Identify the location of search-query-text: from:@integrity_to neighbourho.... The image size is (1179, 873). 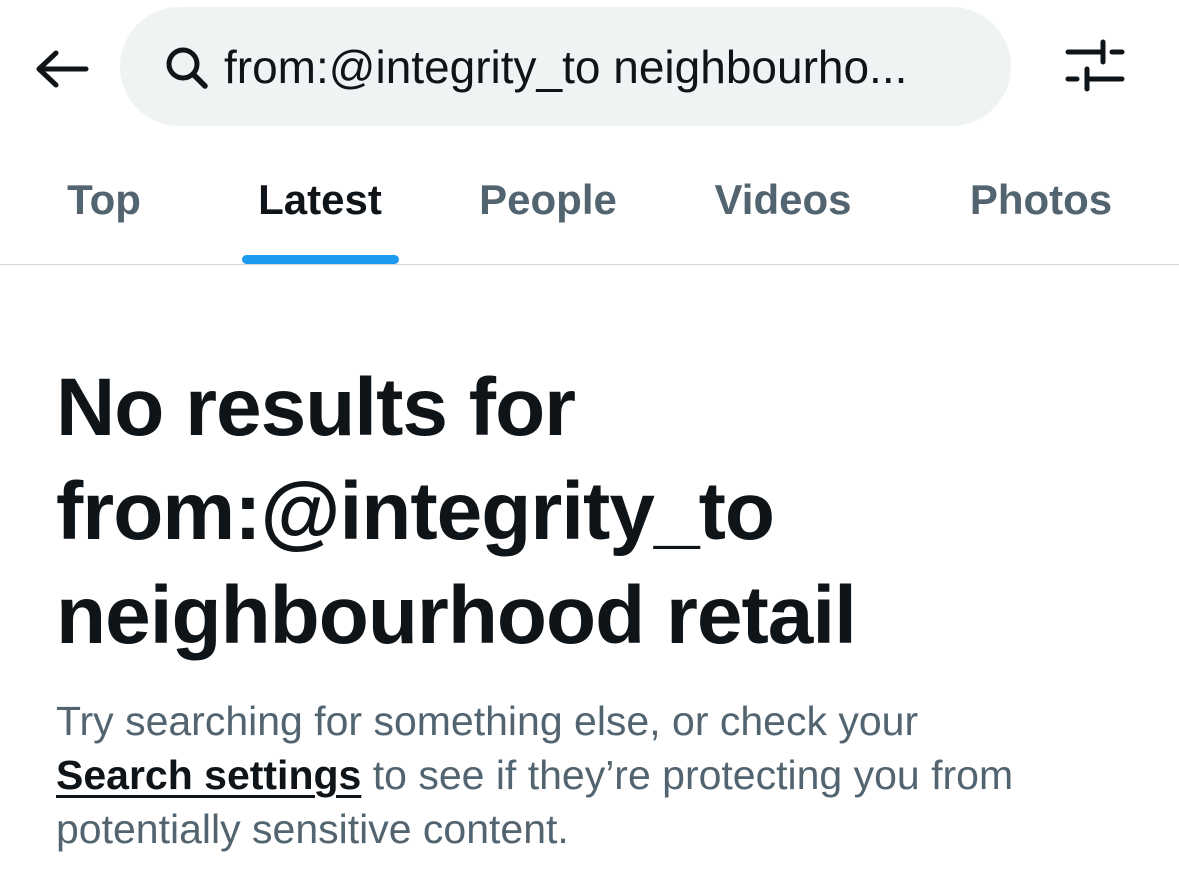
(604, 67).